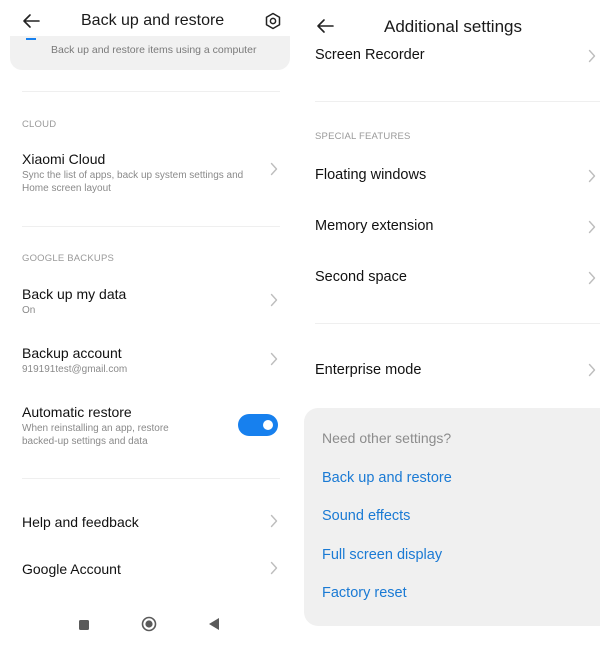 The width and height of the screenshot is (600, 645). I want to click on back-triangle-icon, so click(214, 626).